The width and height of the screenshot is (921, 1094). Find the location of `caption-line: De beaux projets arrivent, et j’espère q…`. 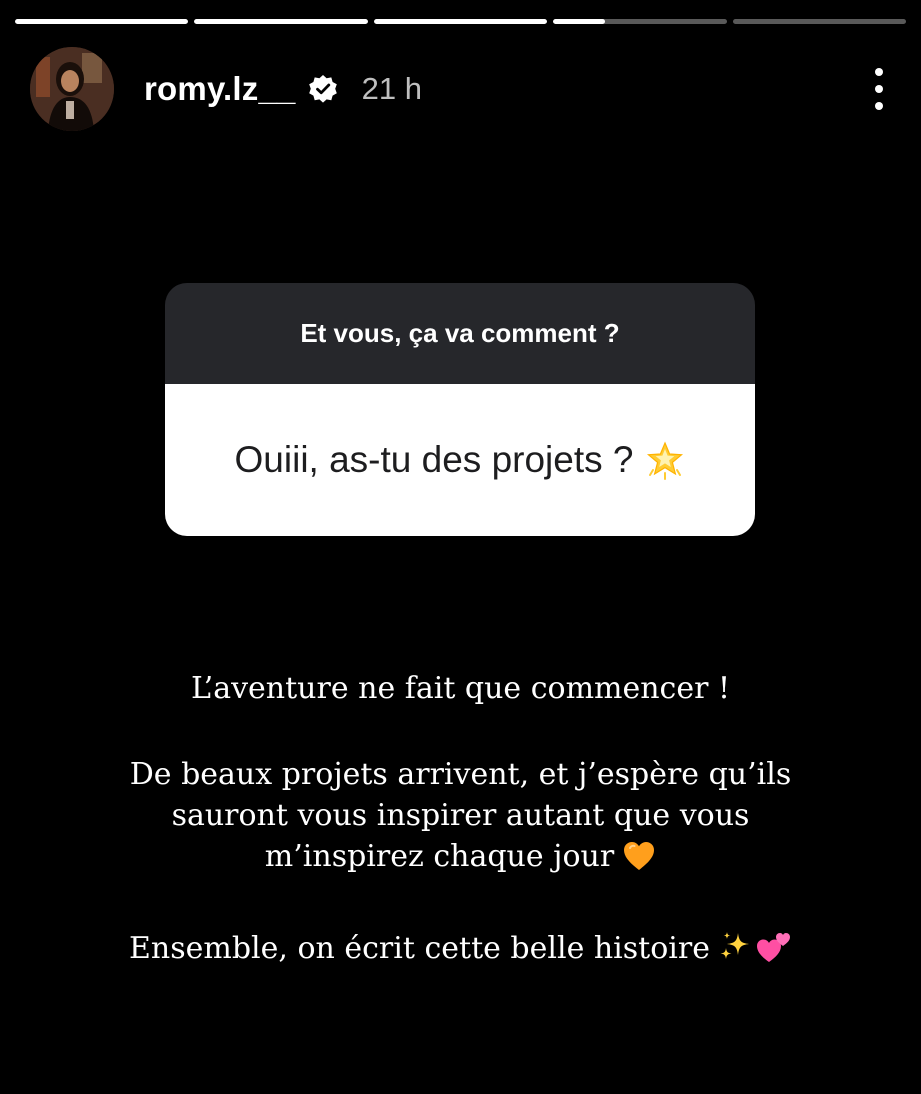

caption-line: De beaux projets arrivent, et j’espère q… is located at coordinates (460, 774).